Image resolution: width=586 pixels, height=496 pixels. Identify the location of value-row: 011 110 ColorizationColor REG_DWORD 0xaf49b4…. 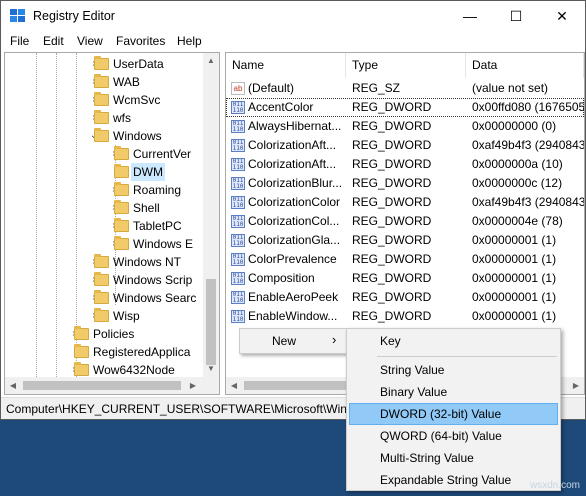
(405, 202).